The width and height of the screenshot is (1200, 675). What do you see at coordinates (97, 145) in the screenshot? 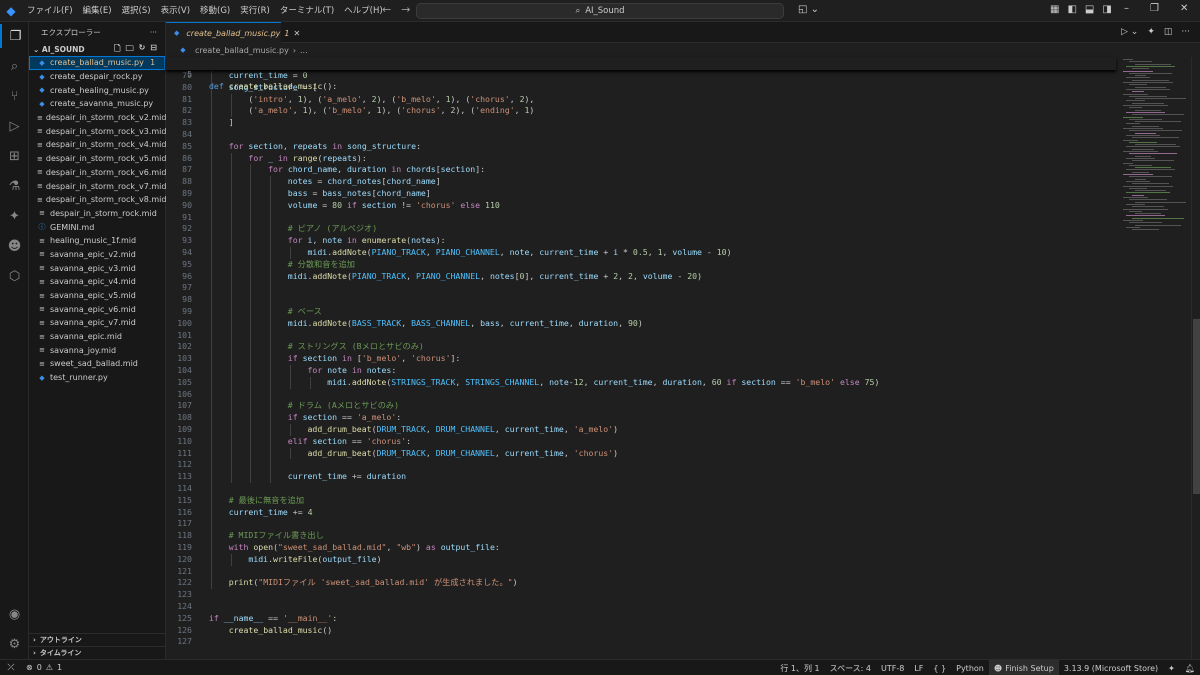
I see `file-item: ≡ despair_in_storm_rock_v4.mid` at bounding box center [97, 145].